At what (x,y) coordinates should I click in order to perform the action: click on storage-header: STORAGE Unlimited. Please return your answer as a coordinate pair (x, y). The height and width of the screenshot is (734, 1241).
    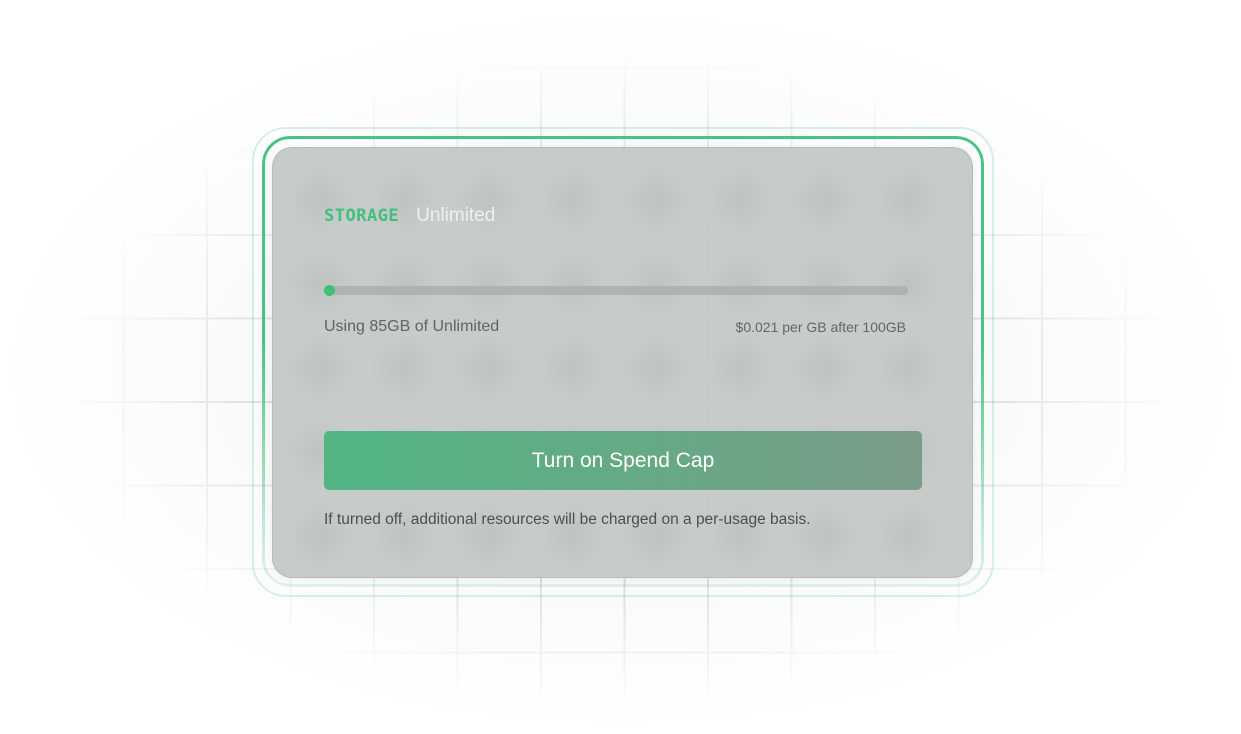
    Looking at the image, I should click on (409, 216).